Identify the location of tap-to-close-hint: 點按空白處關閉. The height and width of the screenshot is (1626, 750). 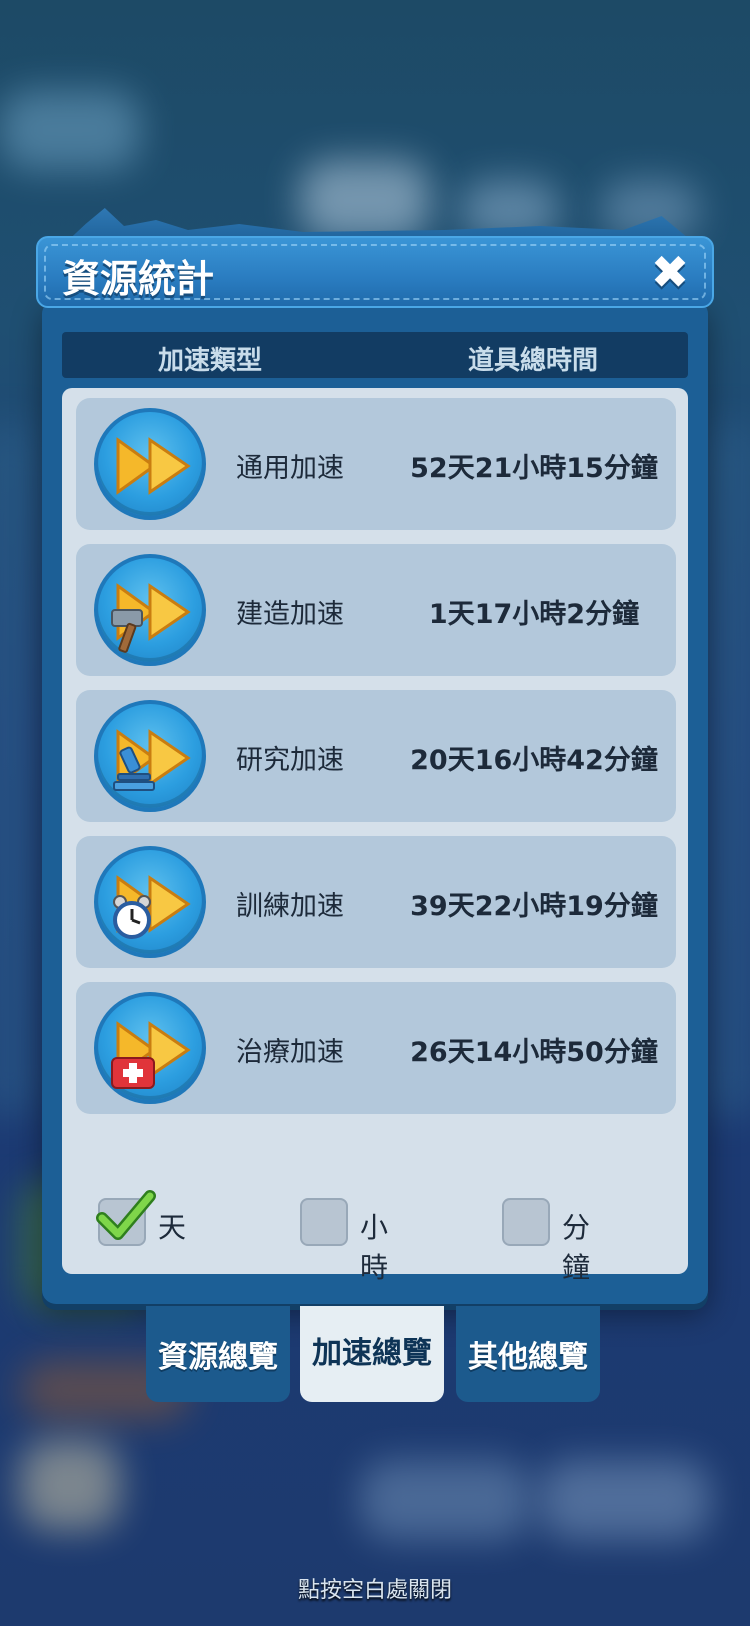
(375, 1588).